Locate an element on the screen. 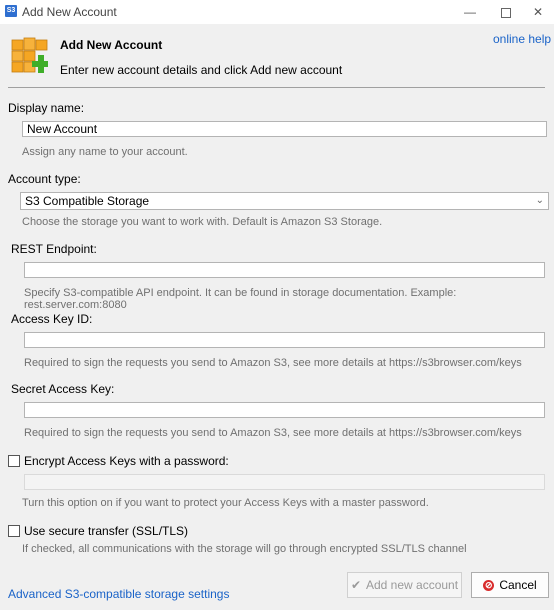  secret-key-input is located at coordinates (284, 410).